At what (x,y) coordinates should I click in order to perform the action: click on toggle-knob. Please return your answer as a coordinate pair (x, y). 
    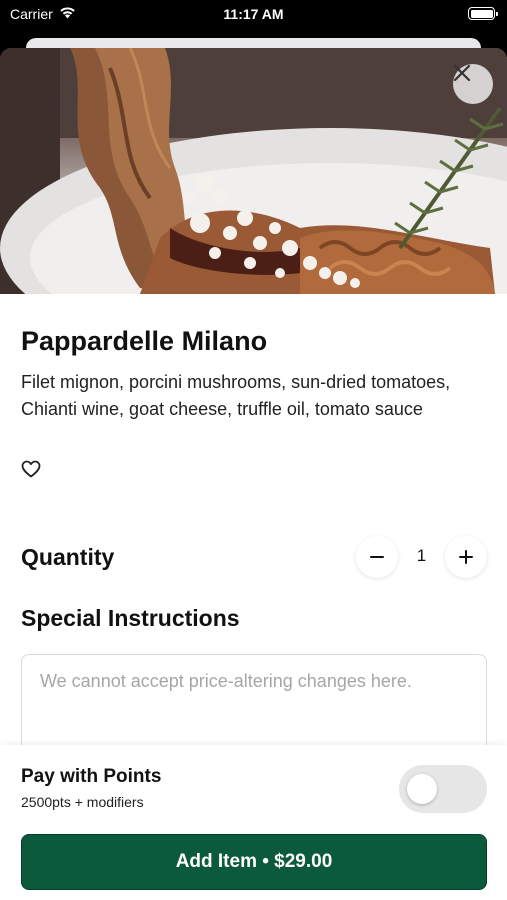
    Looking at the image, I should click on (422, 789).